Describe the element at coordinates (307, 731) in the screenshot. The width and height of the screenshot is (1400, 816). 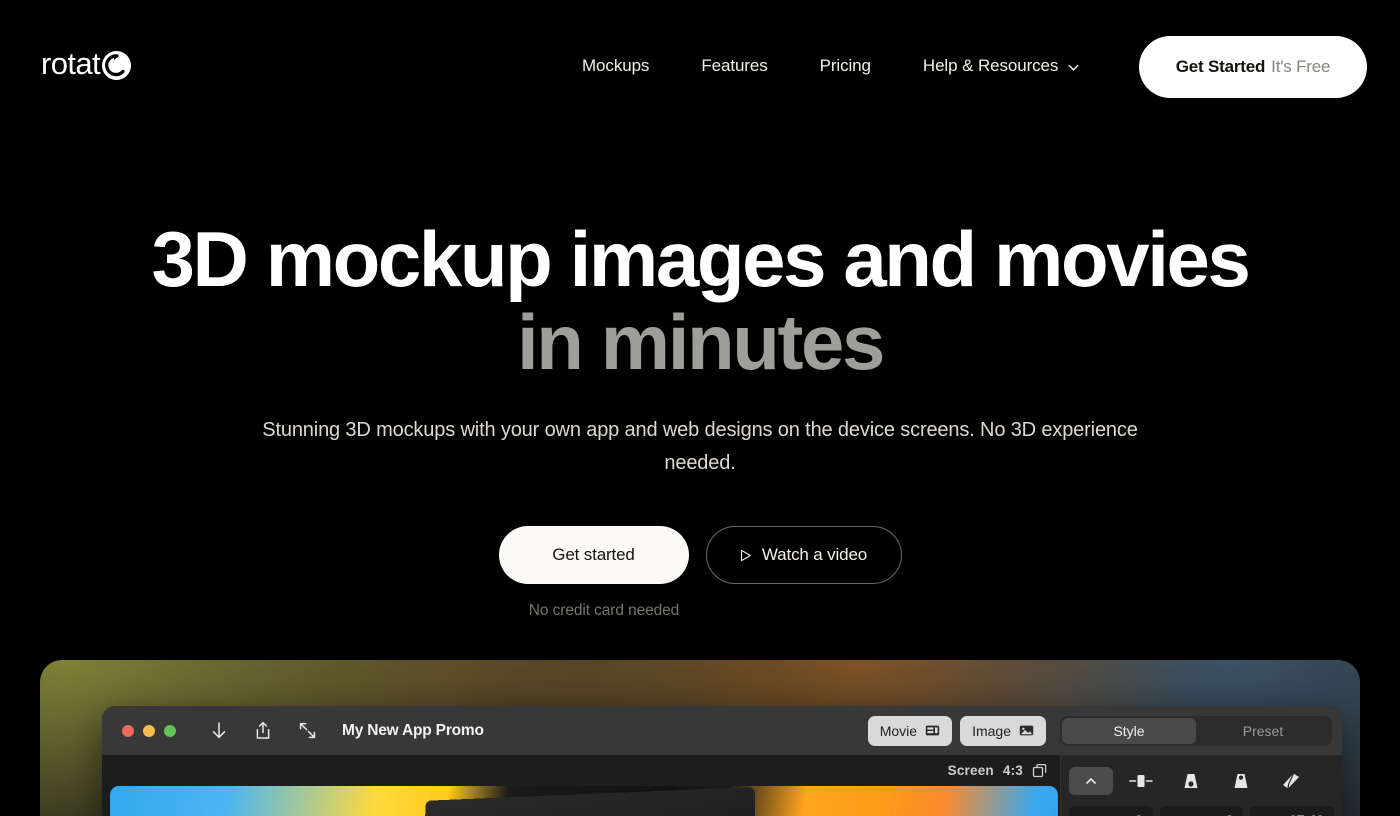
I see `expand-arrows-icon` at that location.